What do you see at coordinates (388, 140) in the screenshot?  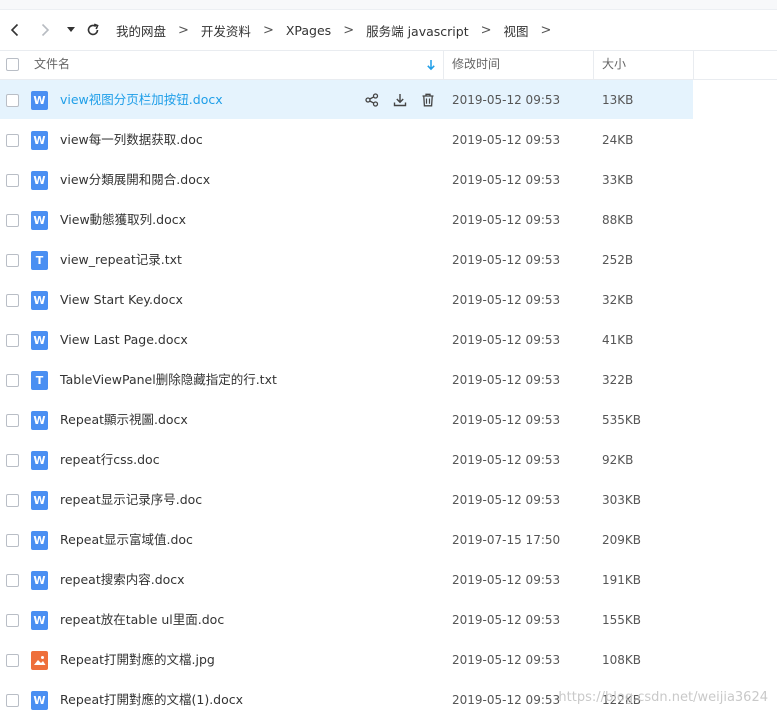 I see `file-row: Wview每一列数据获取.doc 2019-05-12 09:53 24KB` at bounding box center [388, 140].